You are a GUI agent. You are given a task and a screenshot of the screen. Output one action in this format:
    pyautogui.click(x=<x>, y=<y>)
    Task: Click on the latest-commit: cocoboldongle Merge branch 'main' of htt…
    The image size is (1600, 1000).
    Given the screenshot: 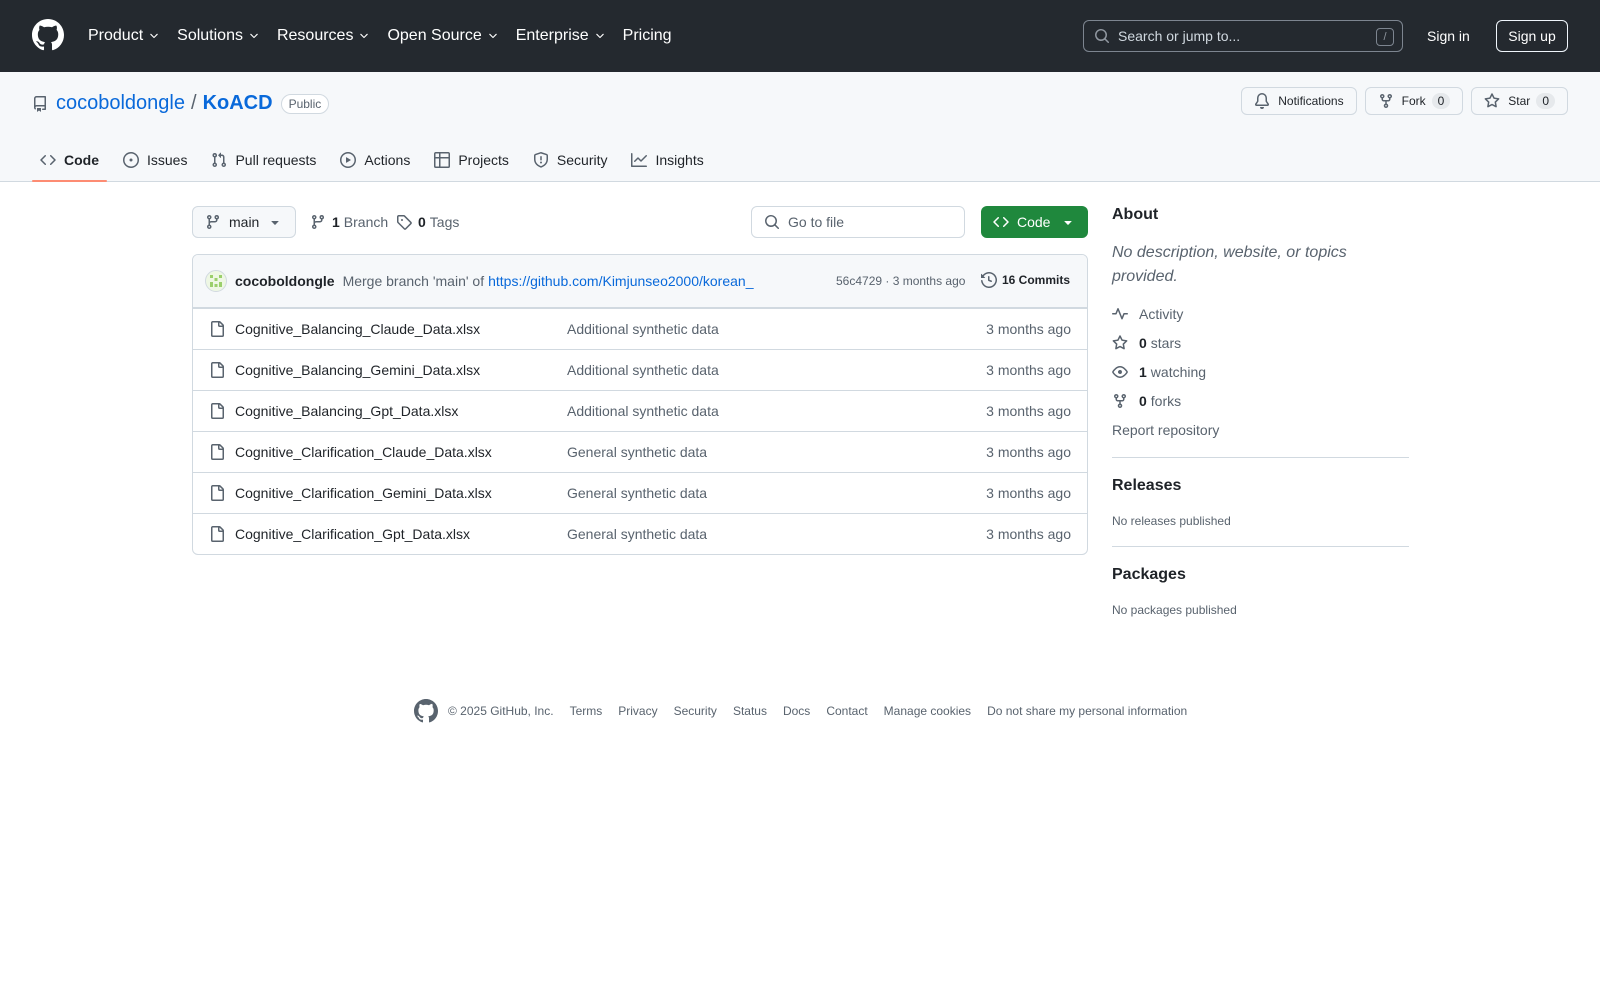 What is the action you would take?
    pyautogui.click(x=640, y=281)
    